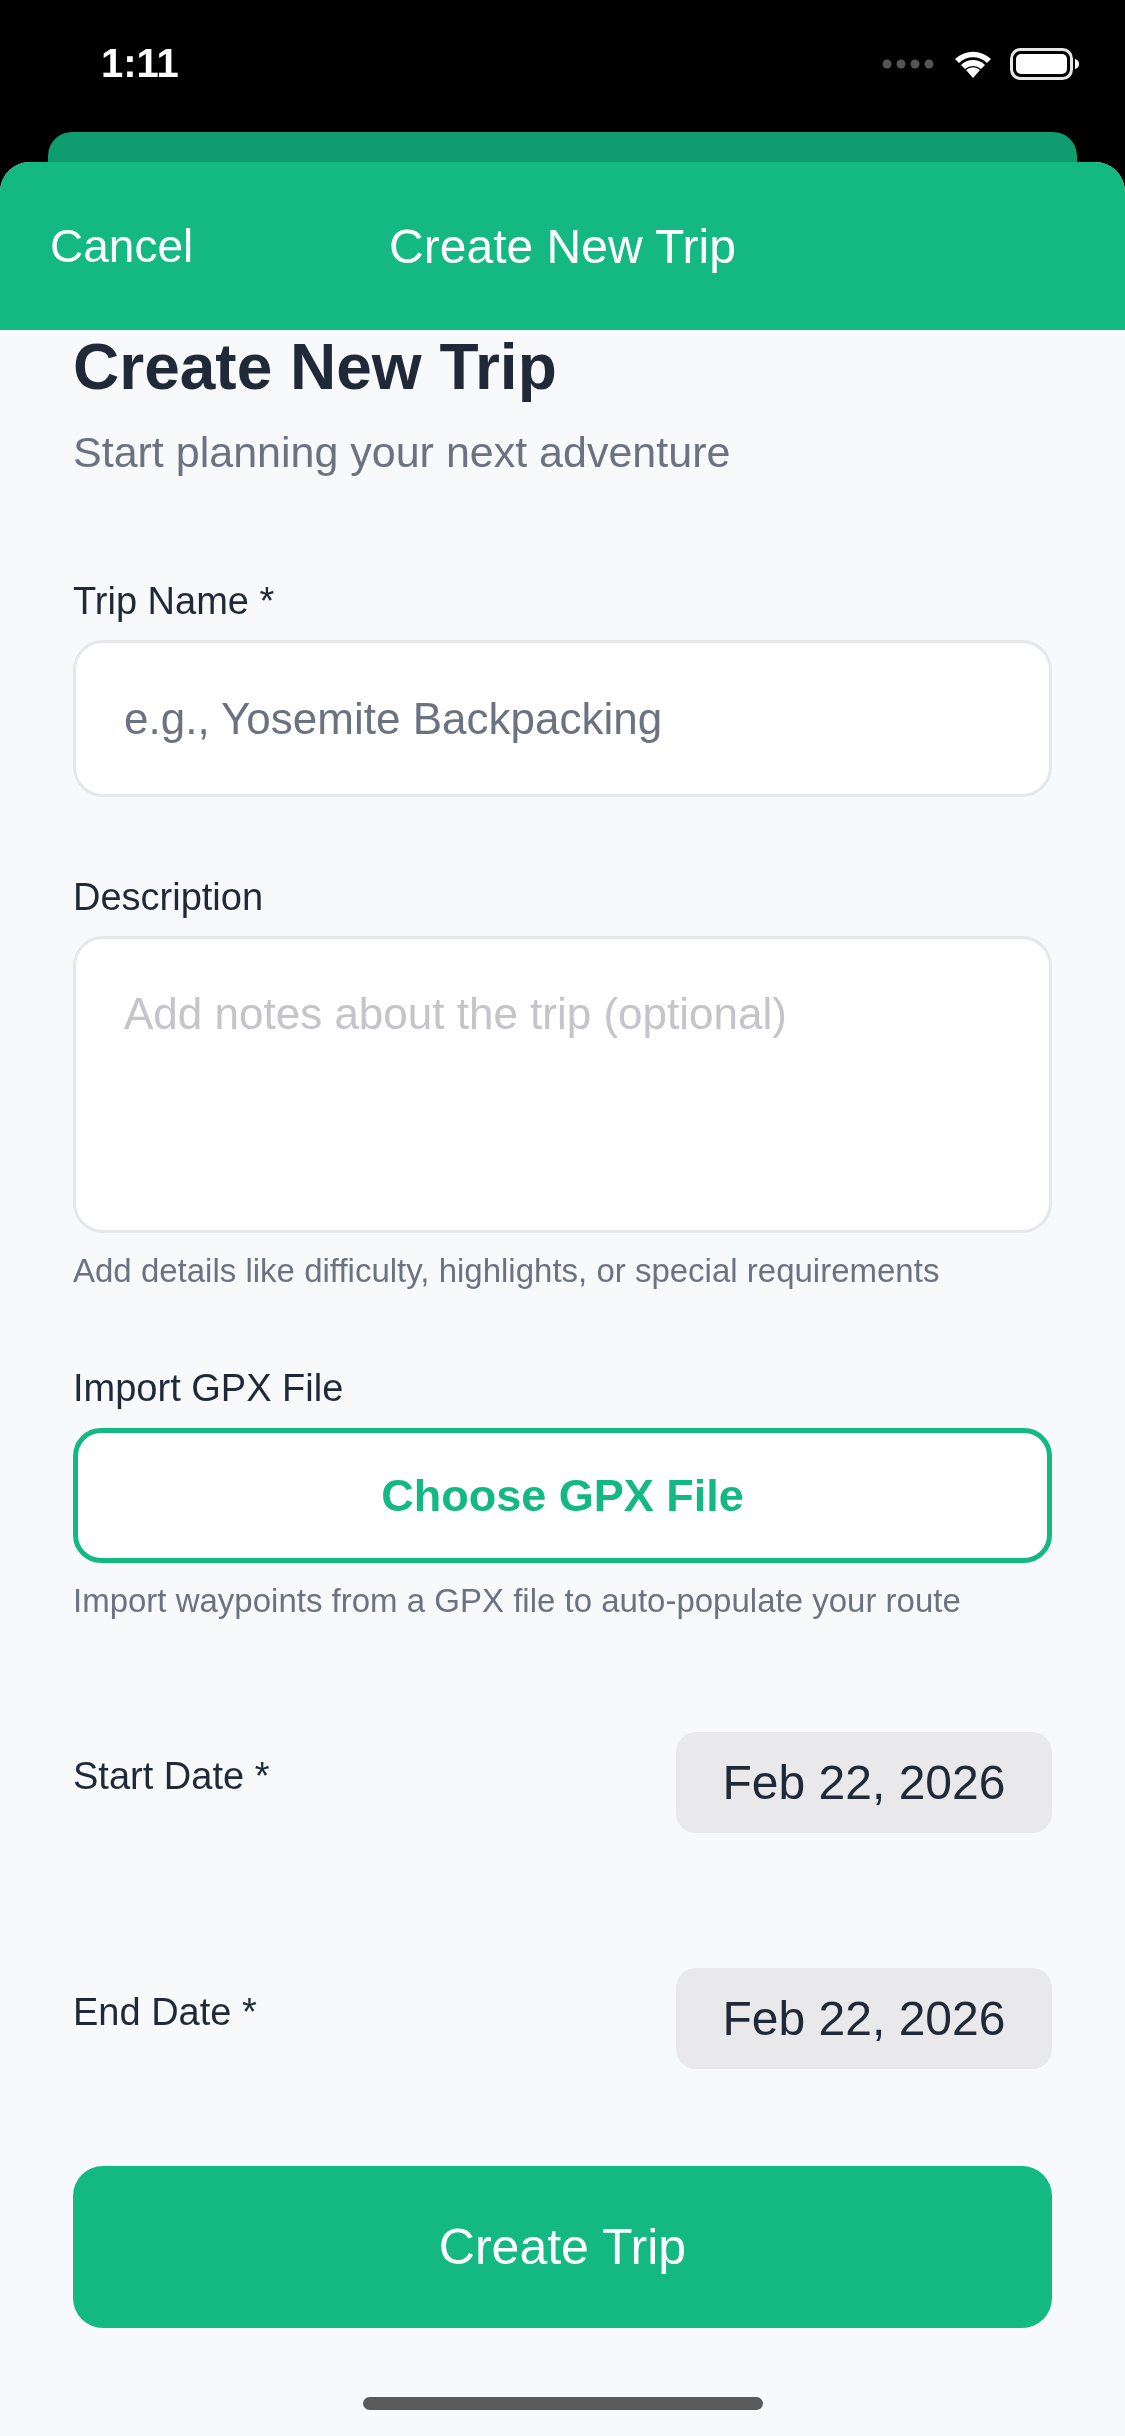 The image size is (1125, 2436). What do you see at coordinates (562, 2247) in the screenshot?
I see `create-trip-button: Create Trip` at bounding box center [562, 2247].